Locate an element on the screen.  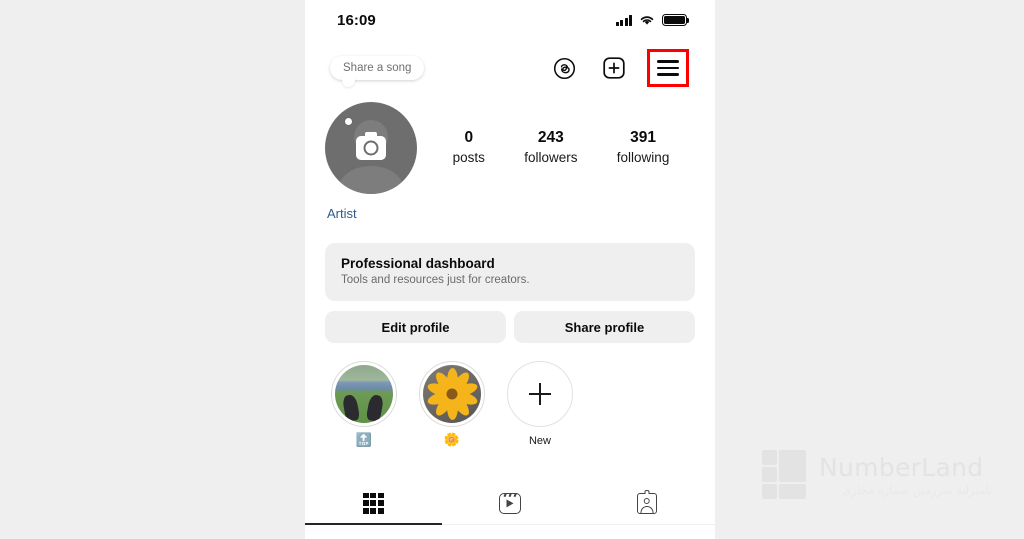
hamburger-menu-icon is located at coordinates (668, 68).